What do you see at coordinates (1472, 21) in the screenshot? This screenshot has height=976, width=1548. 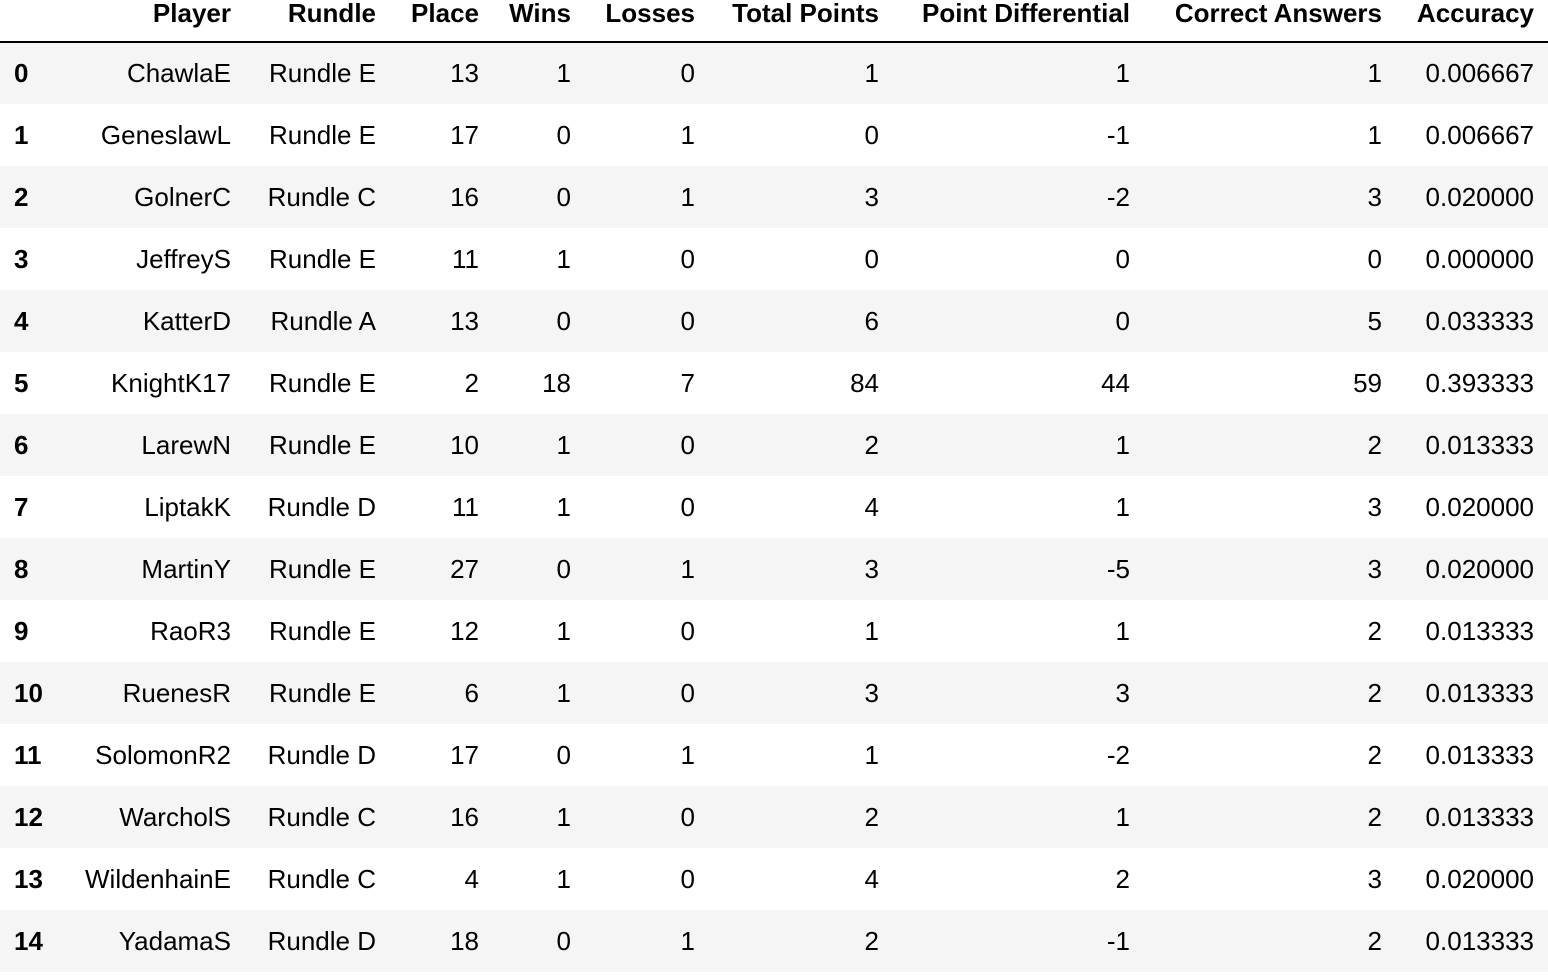 I see `column-header-accuracy: Accuracy` at bounding box center [1472, 21].